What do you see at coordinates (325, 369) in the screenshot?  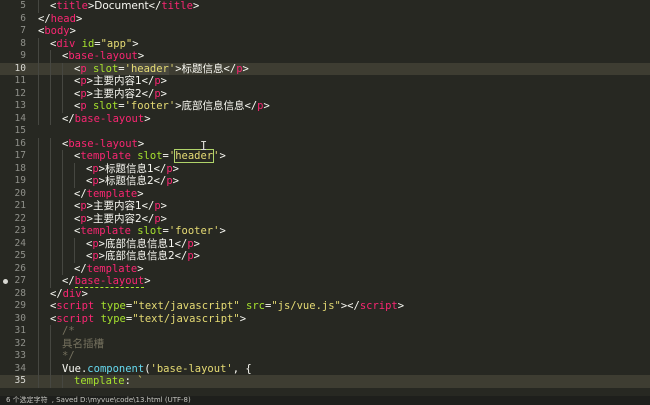 I see `code-line: 34 Vue.component('base-layout', {` at bounding box center [325, 369].